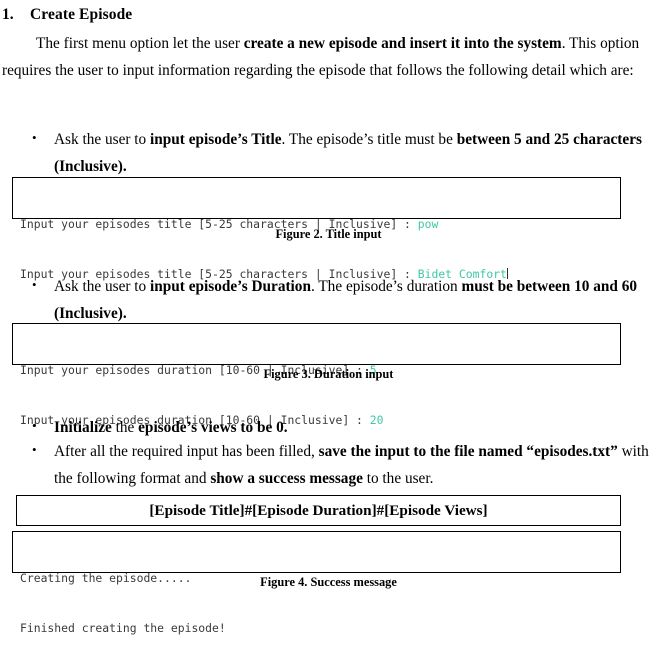 The image size is (657, 669). What do you see at coordinates (125, 427) in the screenshot?
I see `bullet-views-part1: the` at bounding box center [125, 427].